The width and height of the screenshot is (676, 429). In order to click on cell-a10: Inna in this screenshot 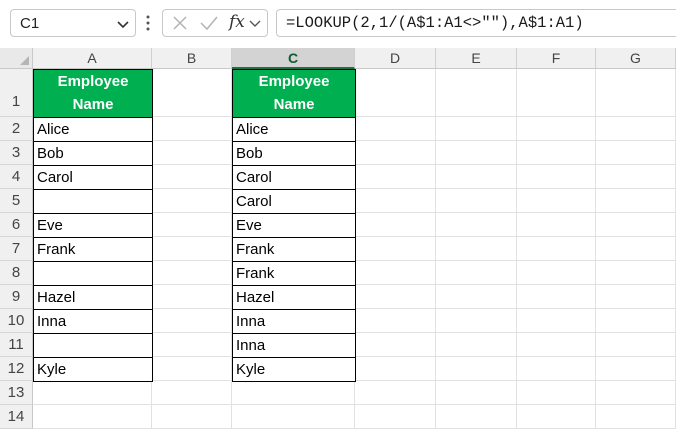, I will do `click(93, 321)`.